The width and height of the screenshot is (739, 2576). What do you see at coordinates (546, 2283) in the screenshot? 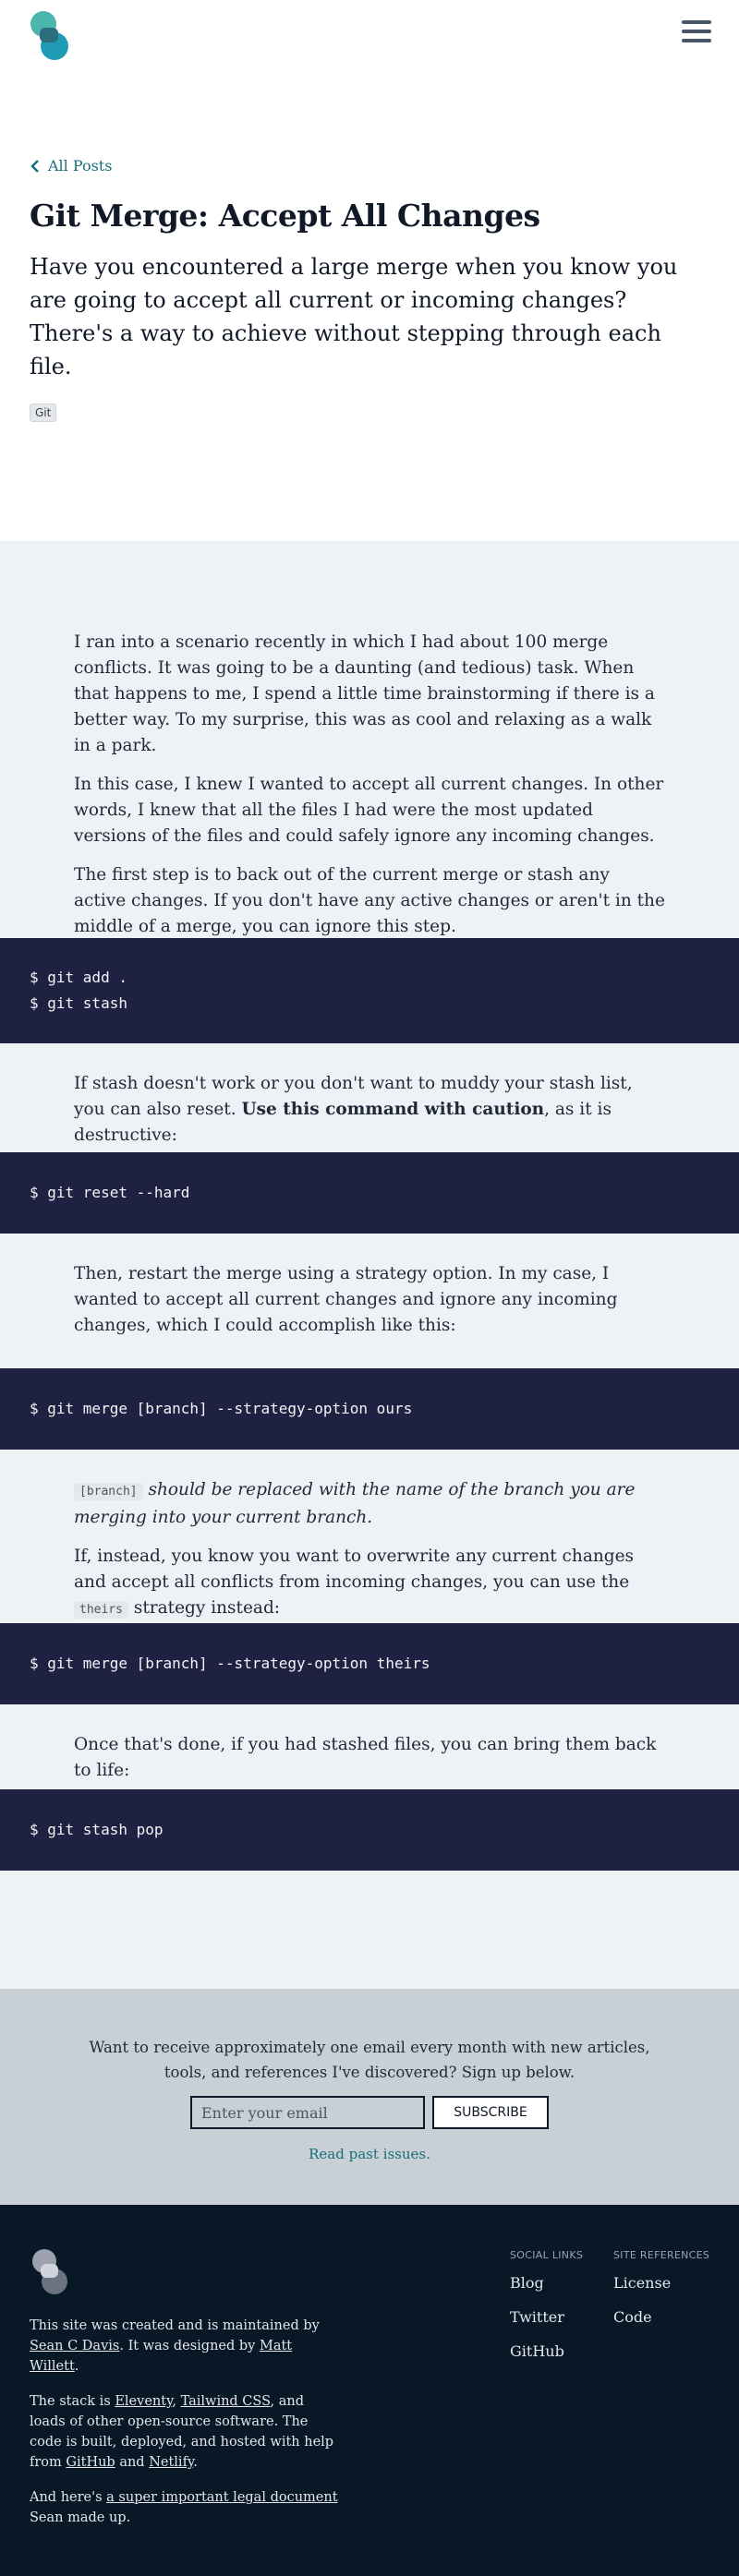
I see `footer-link-blog: Blog` at bounding box center [546, 2283].